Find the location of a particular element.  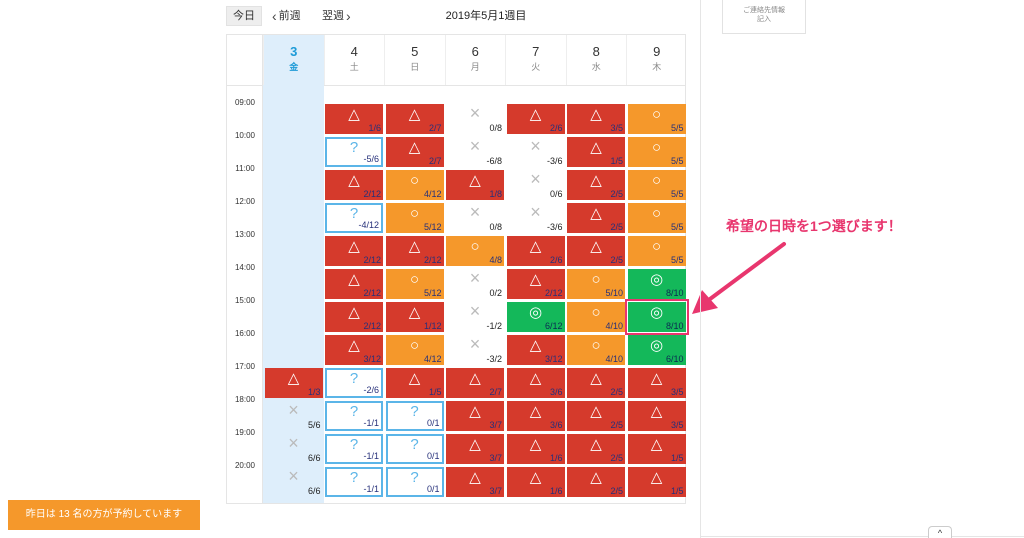

slot-count: 2/12 is located at coordinates (432, 260).